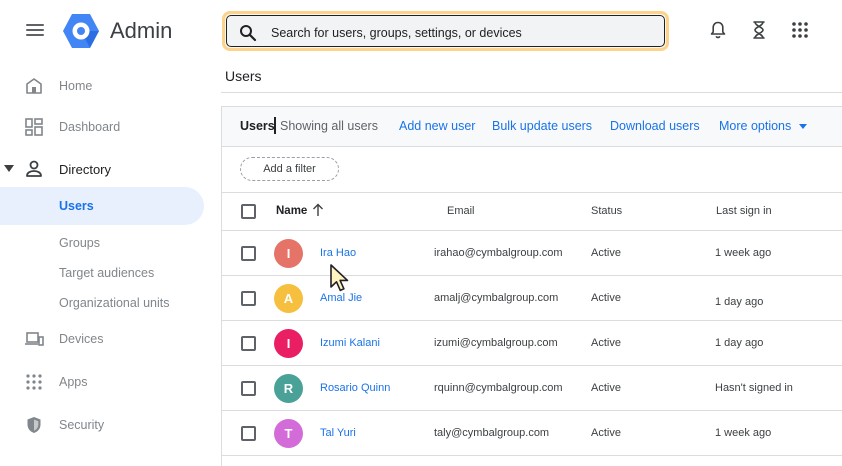 The width and height of the screenshot is (842, 466). I want to click on home-icon, so click(34, 86).